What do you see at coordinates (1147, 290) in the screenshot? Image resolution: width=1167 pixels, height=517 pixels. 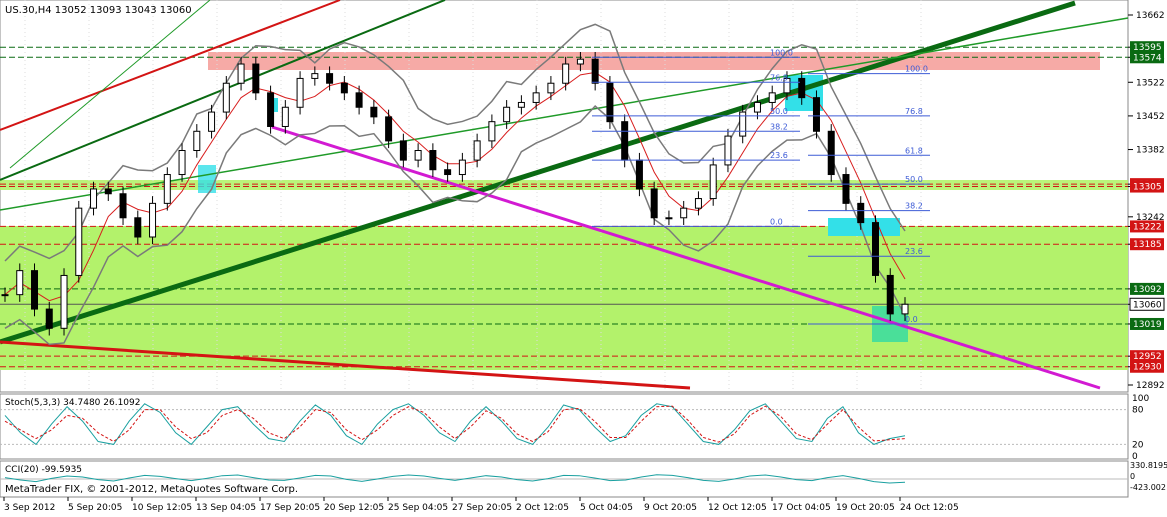 I see `price-tag-label: 13092` at bounding box center [1147, 290].